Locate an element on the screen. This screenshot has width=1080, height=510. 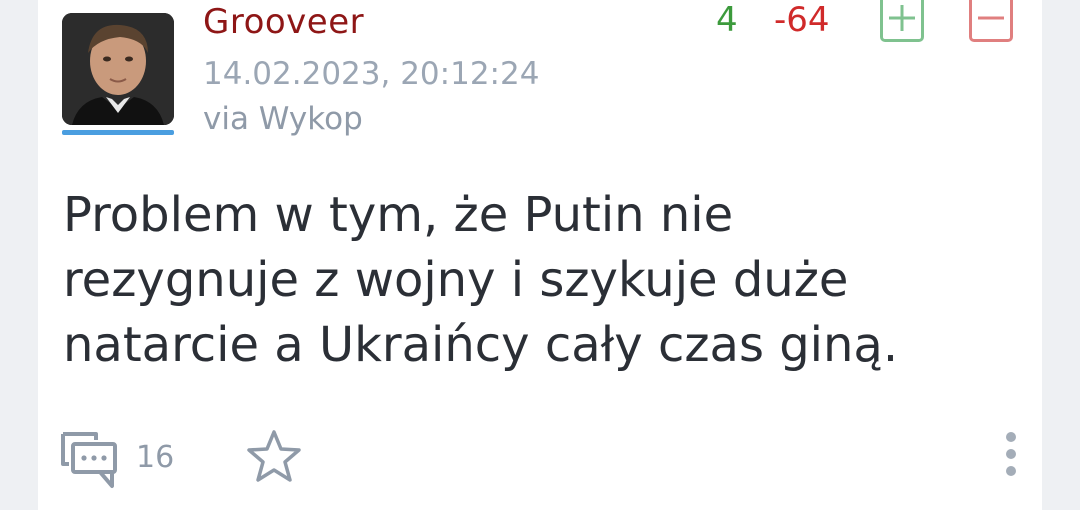
post-source: via Wykop is located at coordinates (283, 119).